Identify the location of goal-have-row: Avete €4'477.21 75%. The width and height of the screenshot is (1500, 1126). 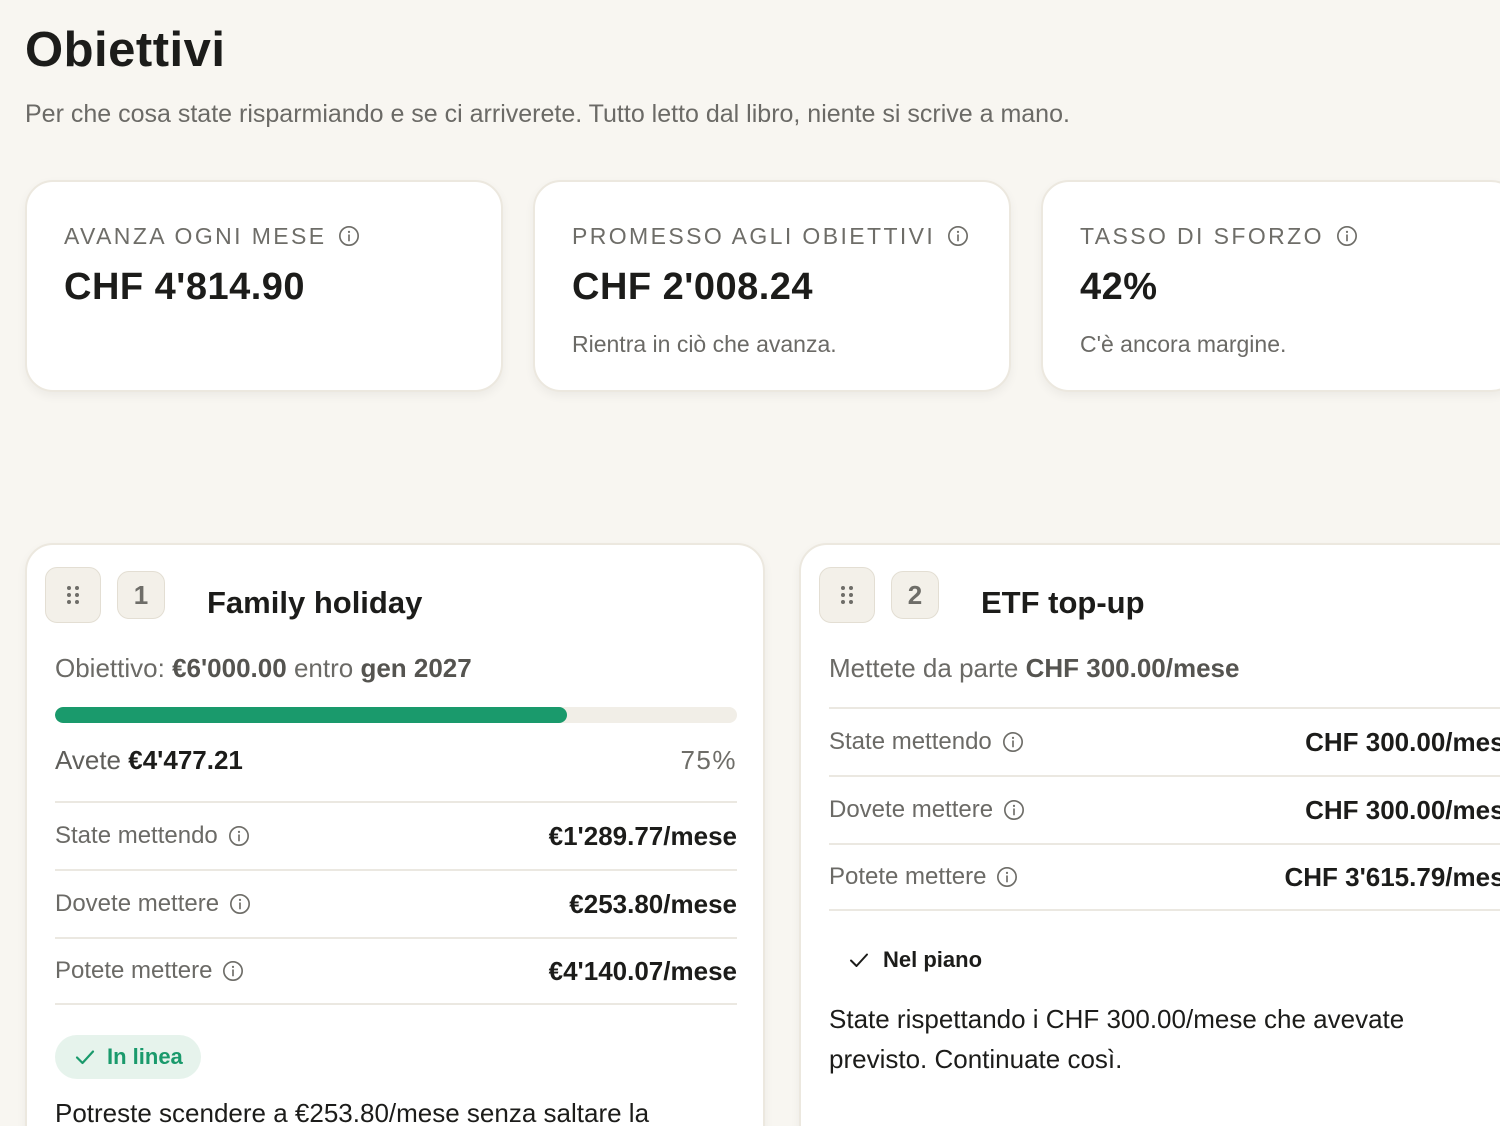
(396, 760).